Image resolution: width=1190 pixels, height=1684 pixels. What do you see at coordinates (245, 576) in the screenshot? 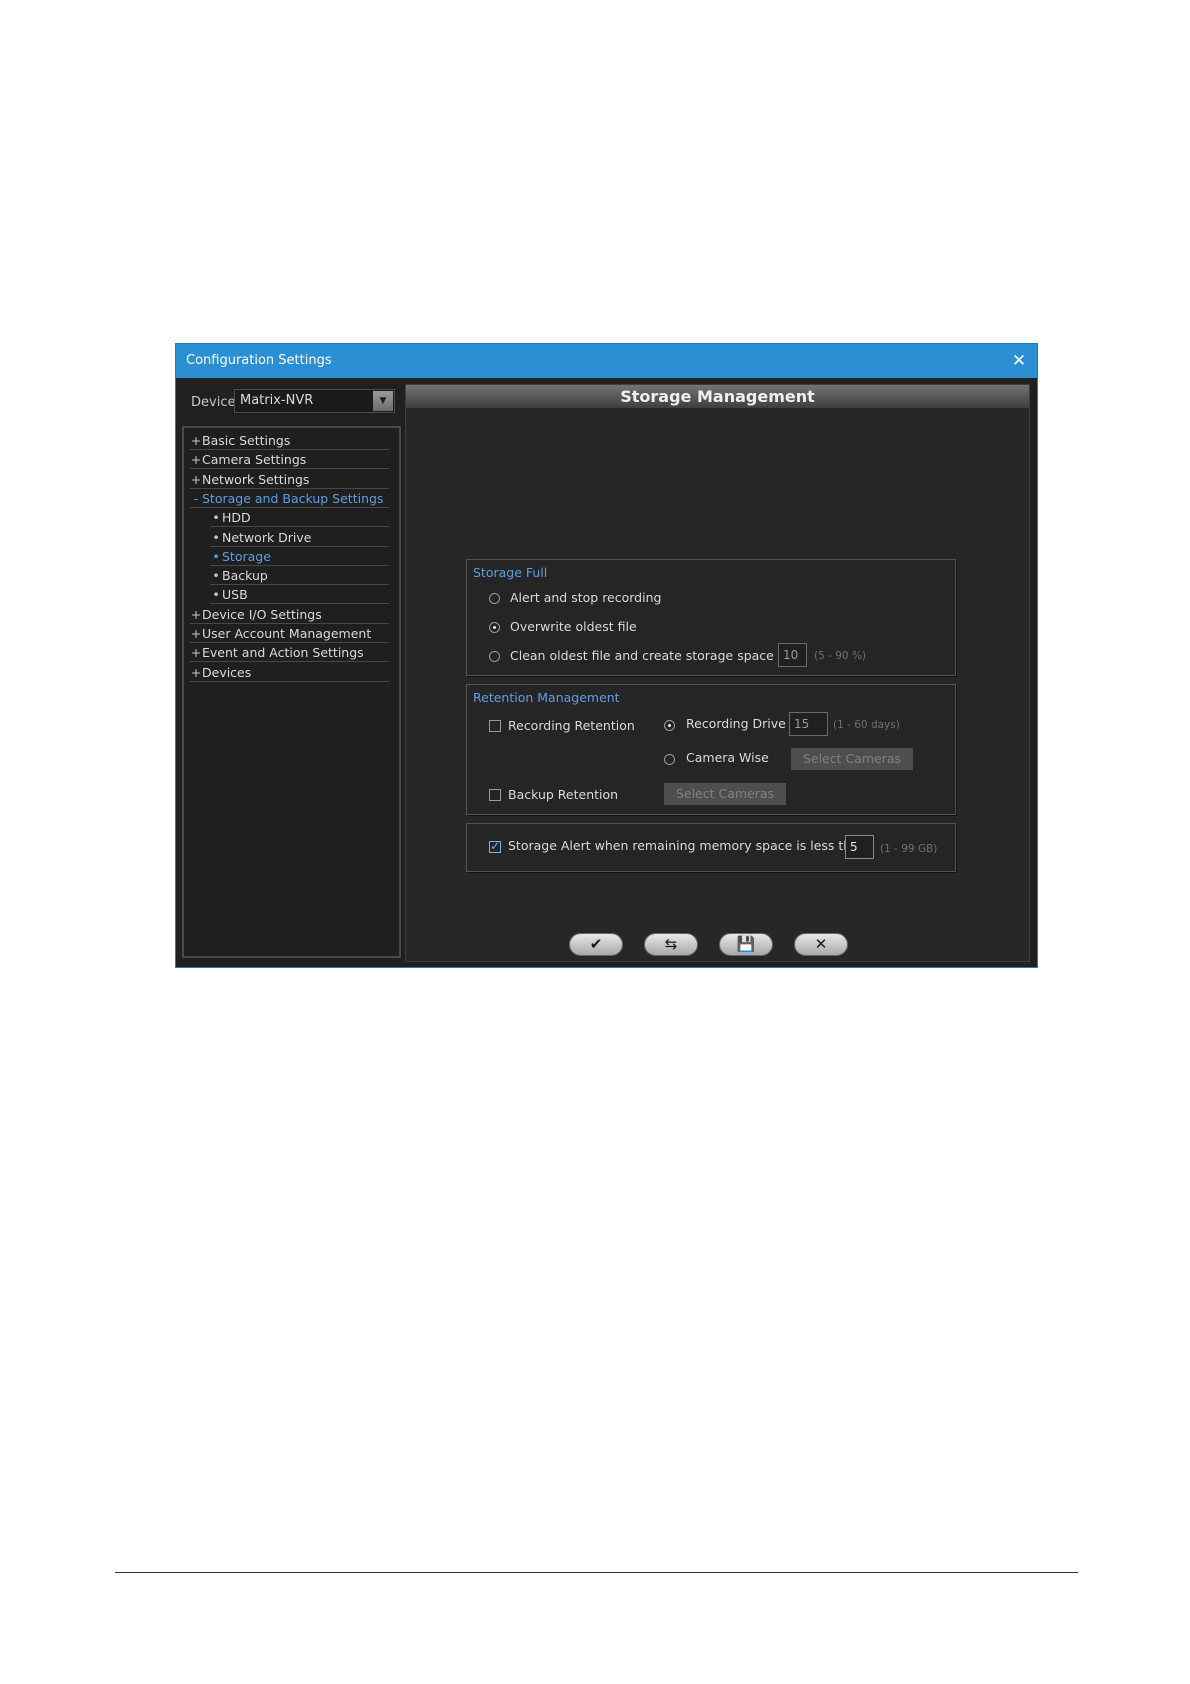
I see `tree-item-label: Backup` at bounding box center [245, 576].